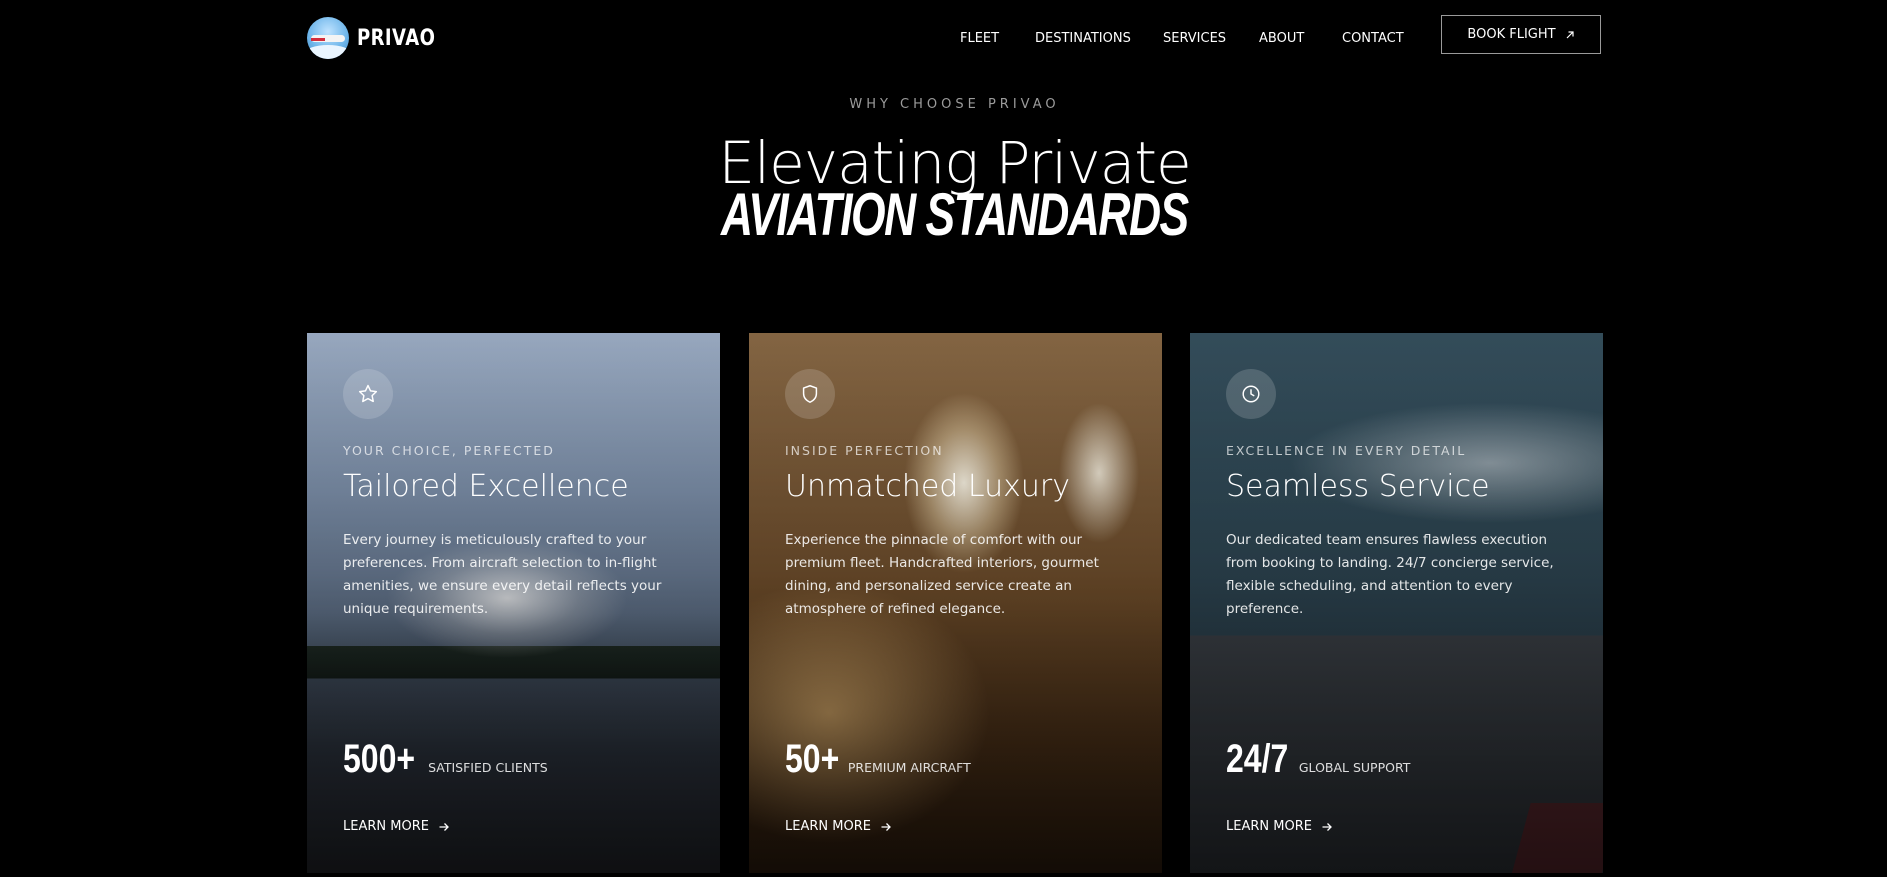  I want to click on card-title: Unmatched Luxury, so click(927, 486).